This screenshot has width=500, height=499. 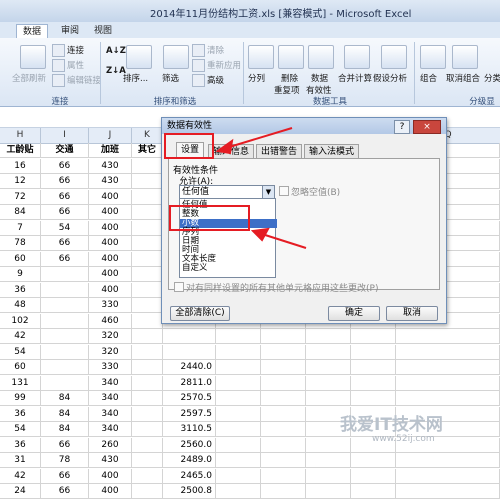 I want to click on arrow-head-decimal, so click(x=260, y=234).